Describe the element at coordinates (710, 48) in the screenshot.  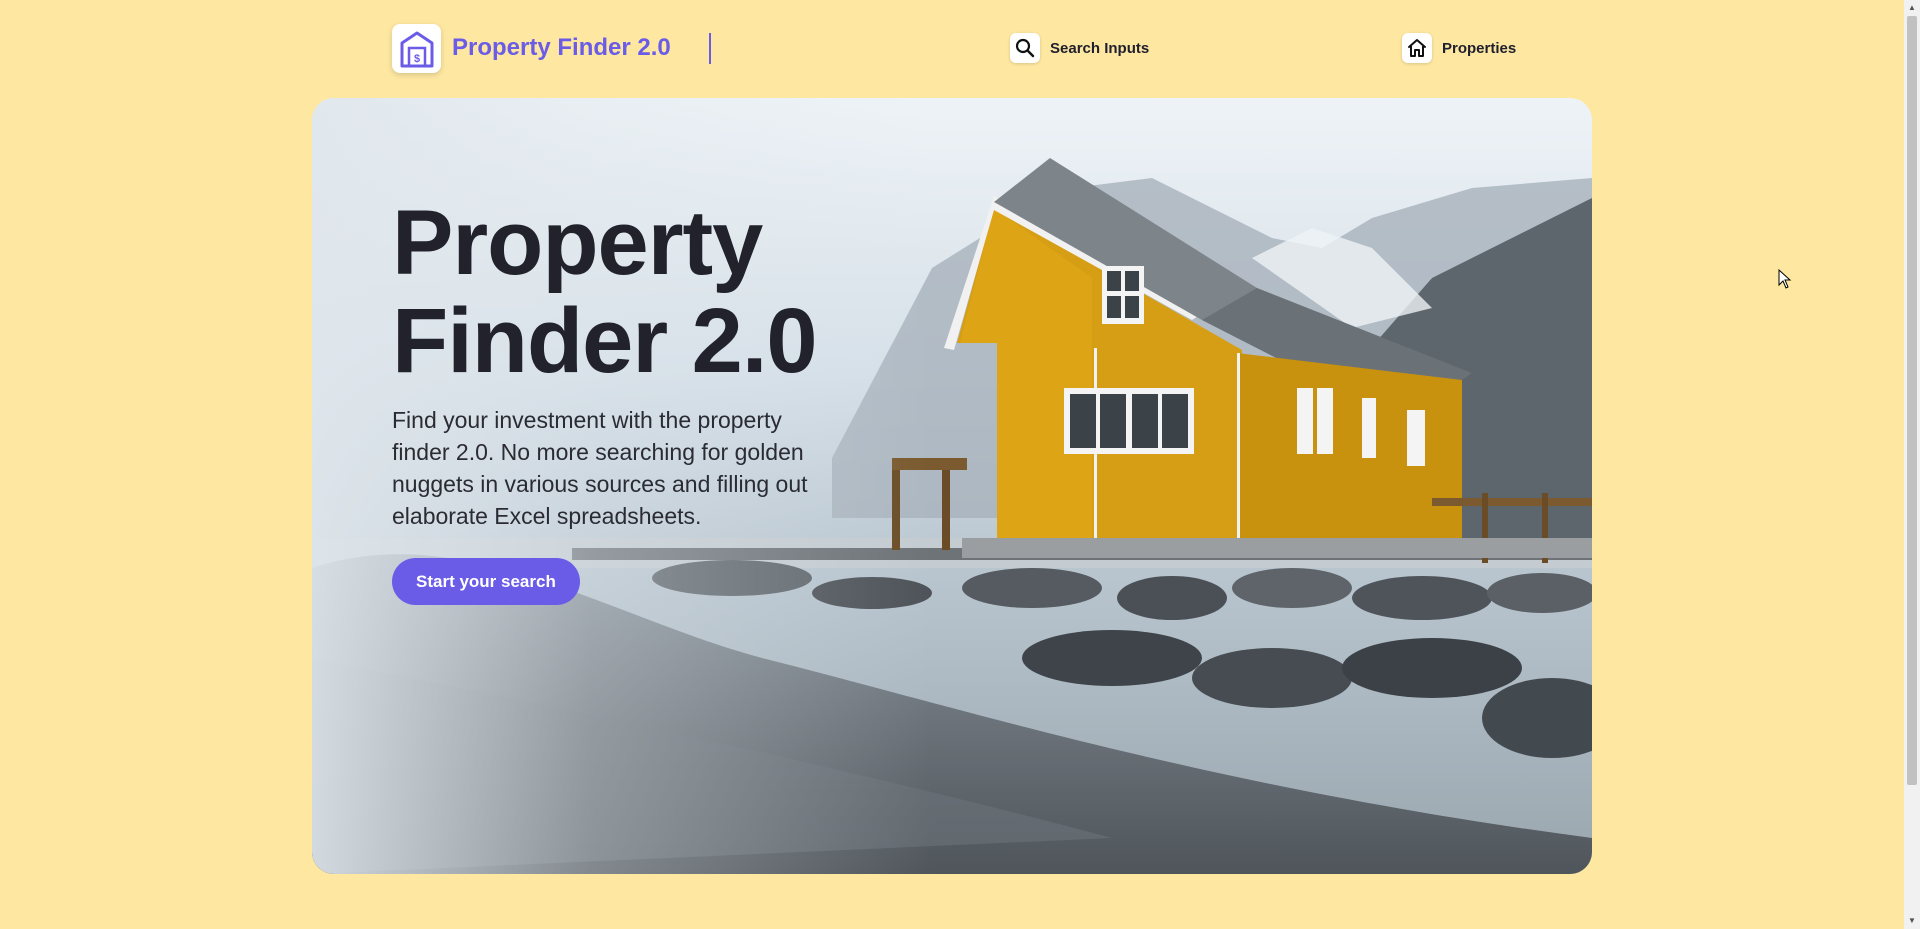
I see `brand-divider` at that location.